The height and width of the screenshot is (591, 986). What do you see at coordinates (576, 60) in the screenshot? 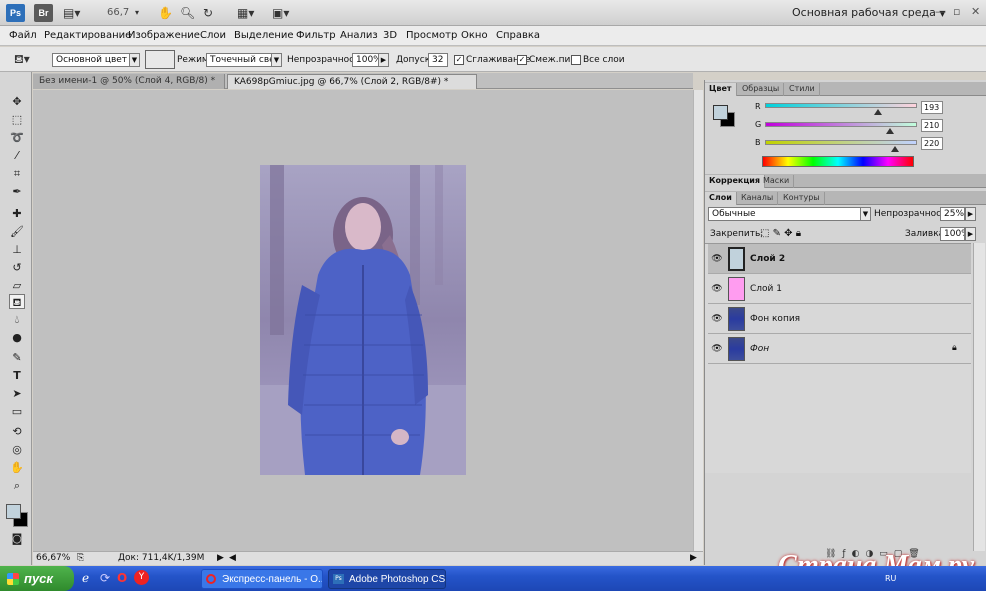
I see `all-layers-checkbox` at bounding box center [576, 60].